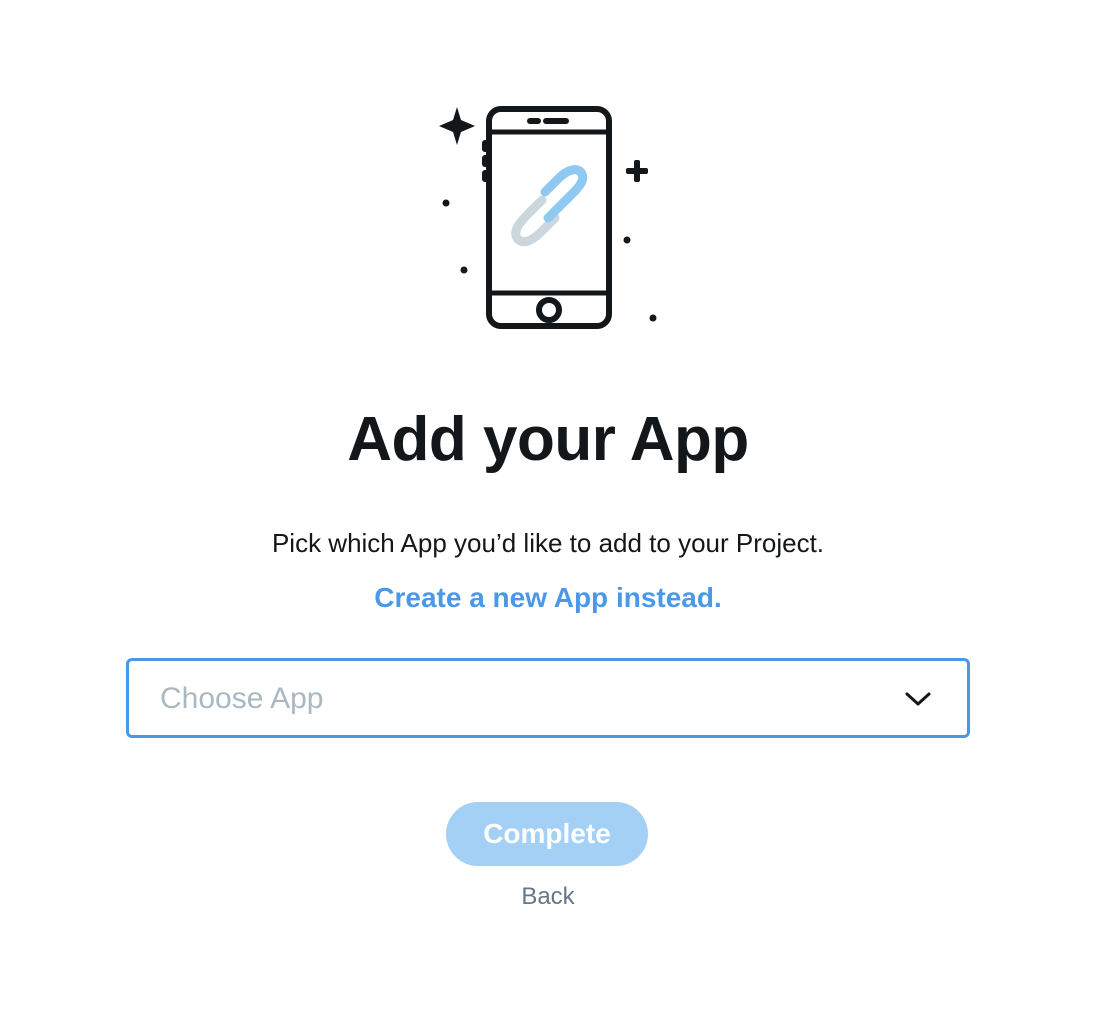  I want to click on chevron-down-icon, so click(918, 699).